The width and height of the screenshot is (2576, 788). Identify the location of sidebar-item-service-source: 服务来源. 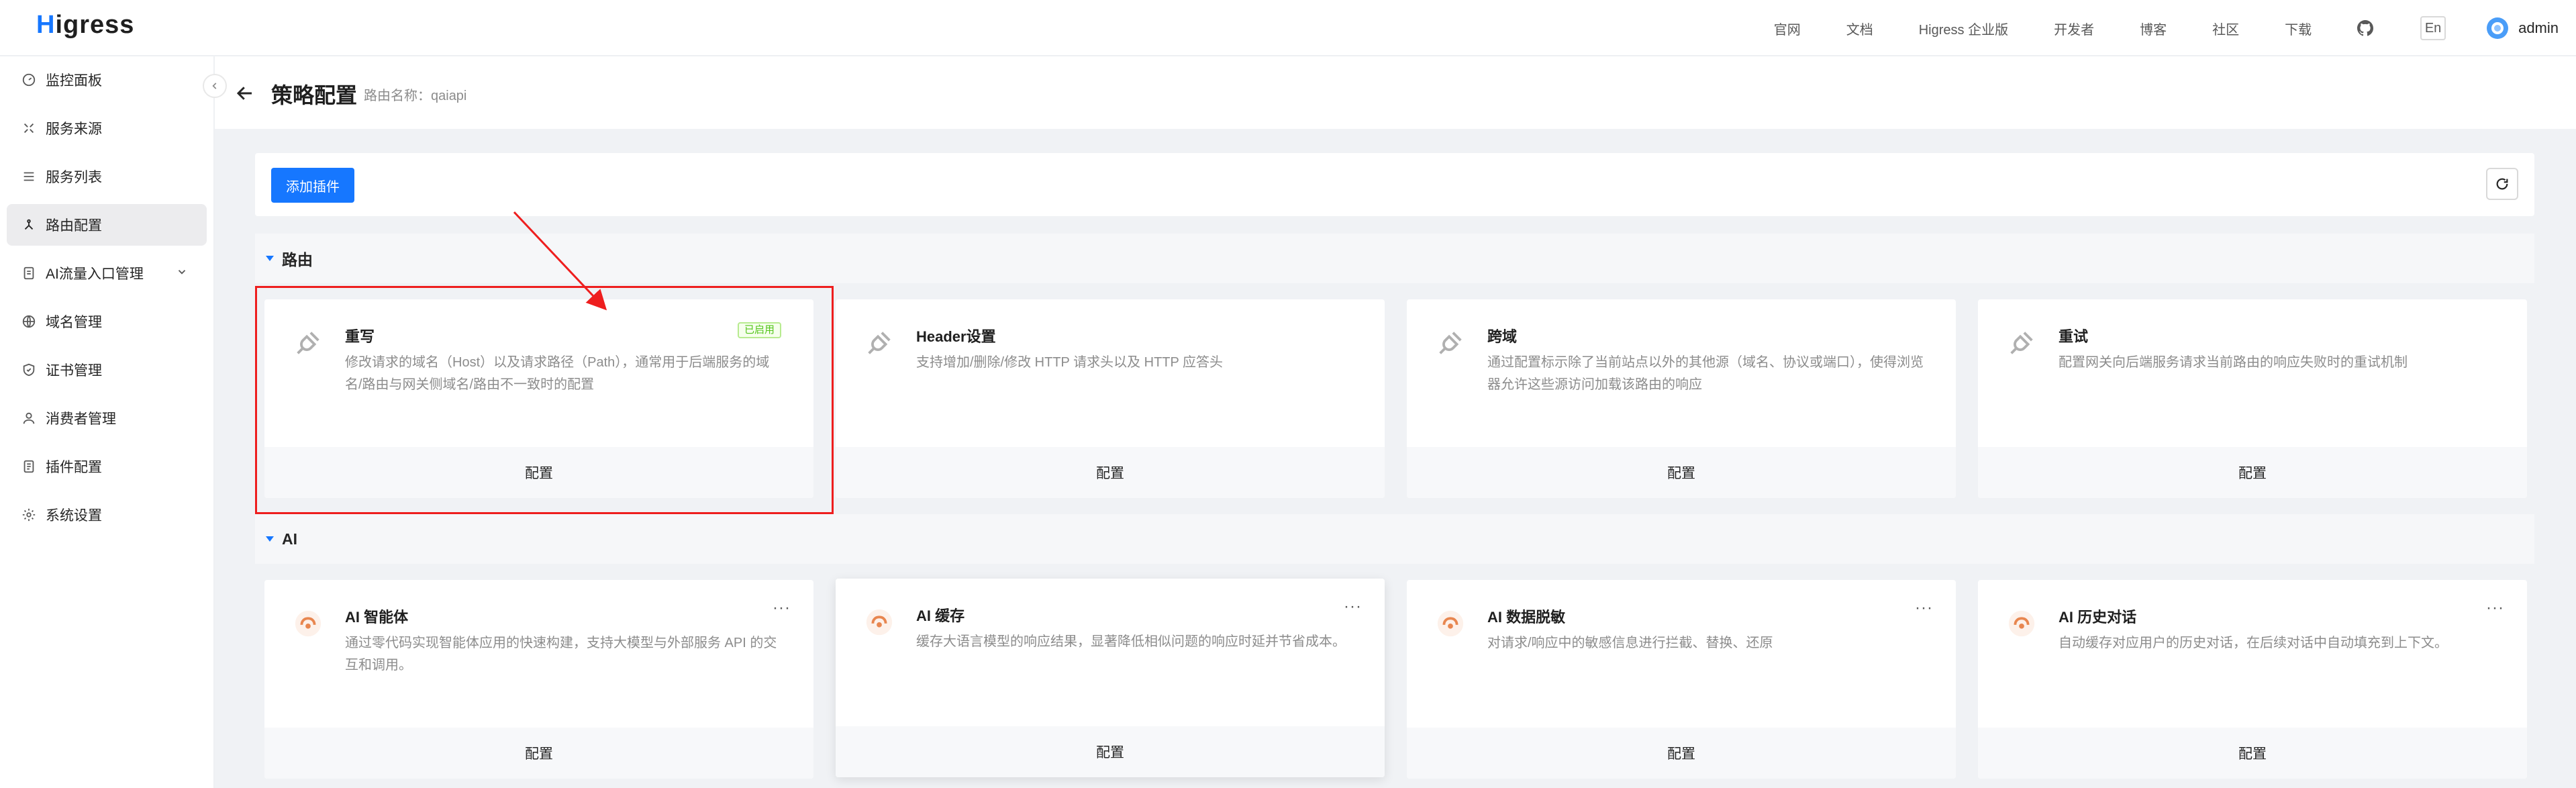
(107, 128).